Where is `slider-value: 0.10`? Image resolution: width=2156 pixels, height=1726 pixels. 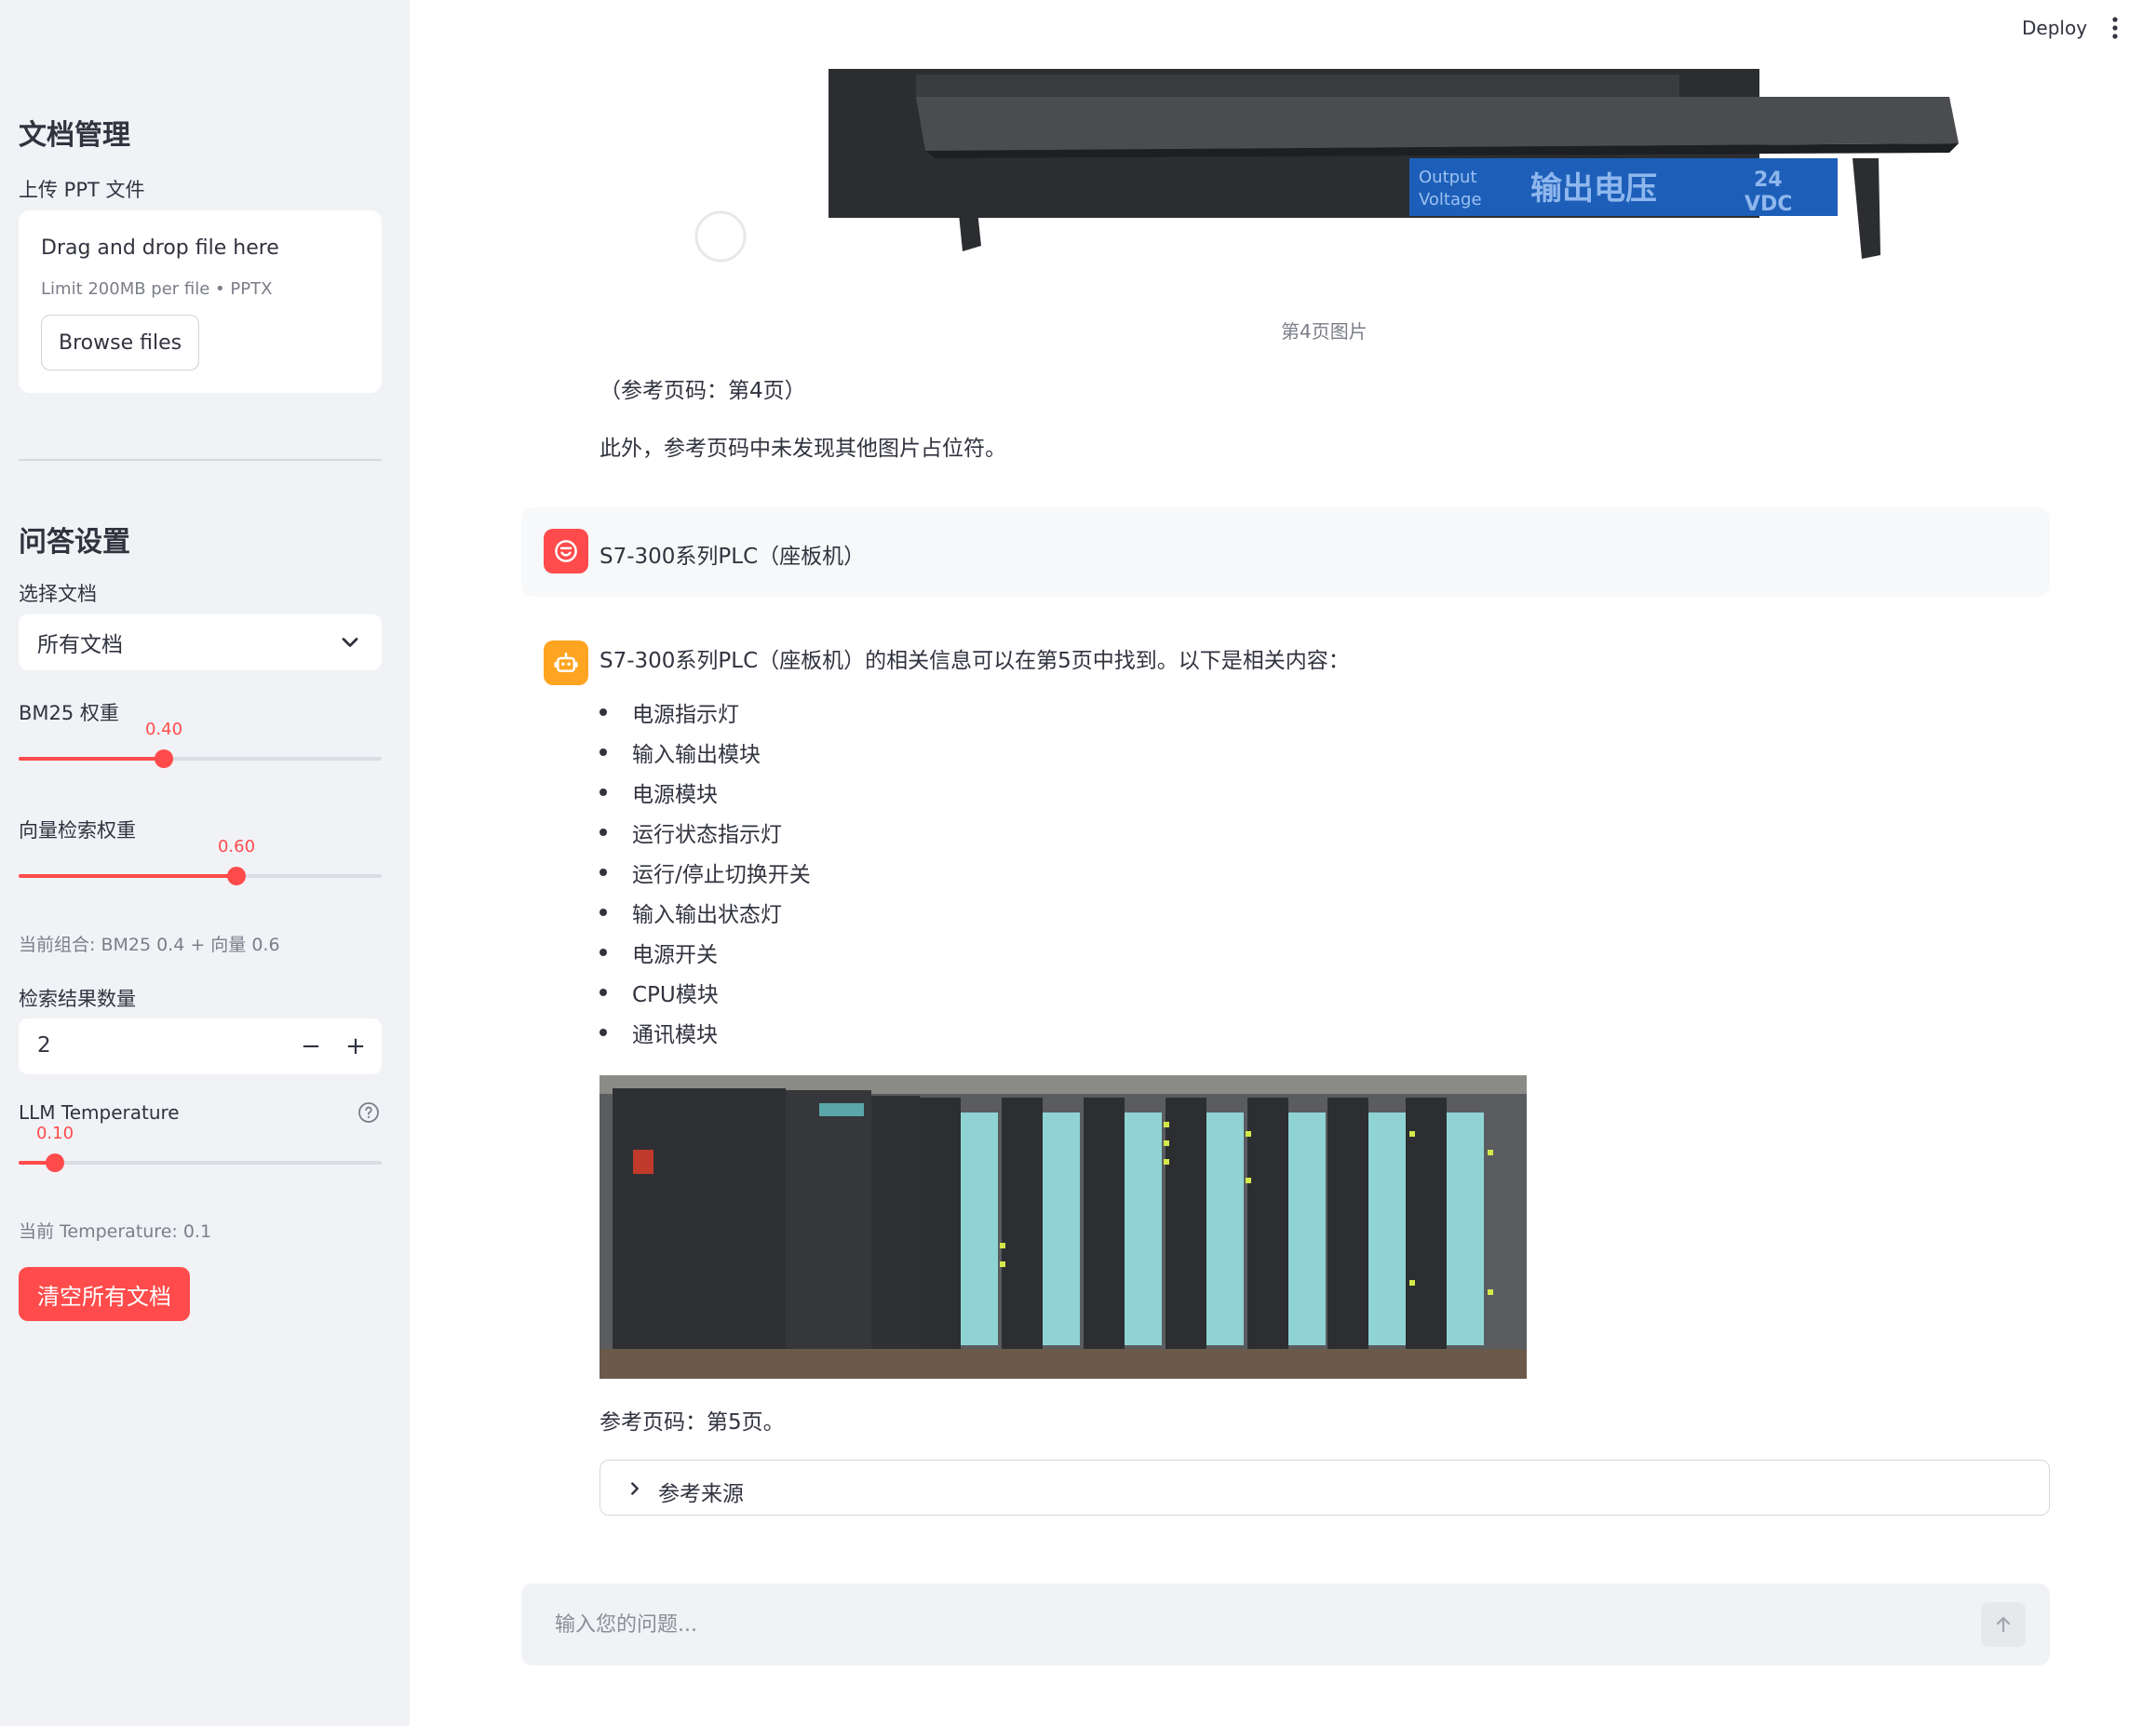
slider-value: 0.10 is located at coordinates (54, 1133).